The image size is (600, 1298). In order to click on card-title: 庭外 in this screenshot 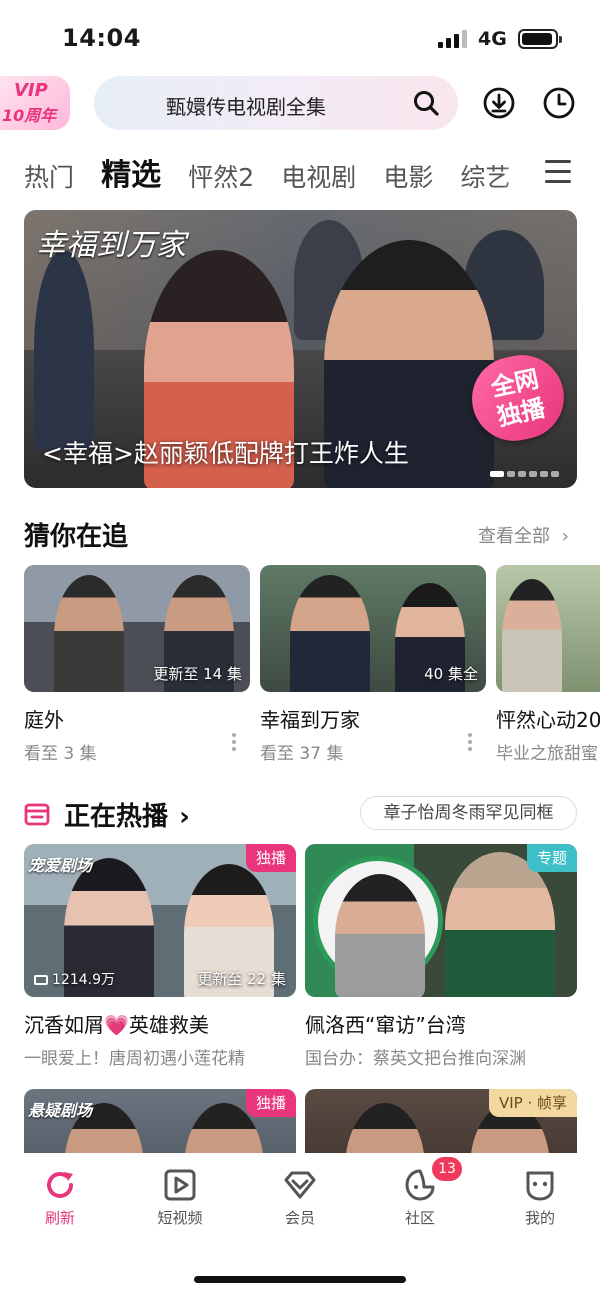, I will do `click(44, 720)`.